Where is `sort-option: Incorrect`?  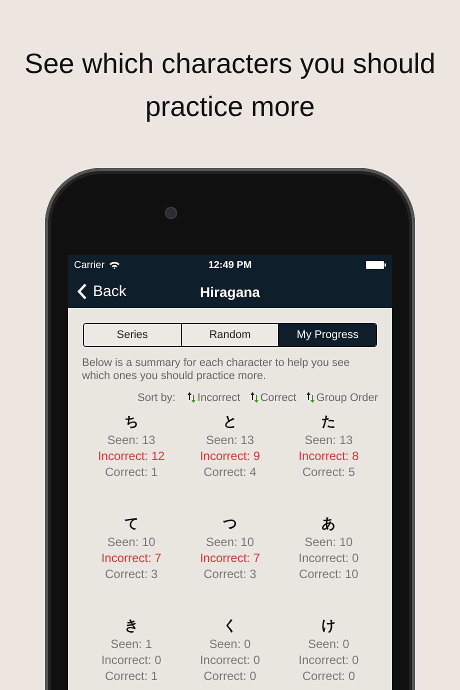 sort-option: Incorrect is located at coordinates (211, 397).